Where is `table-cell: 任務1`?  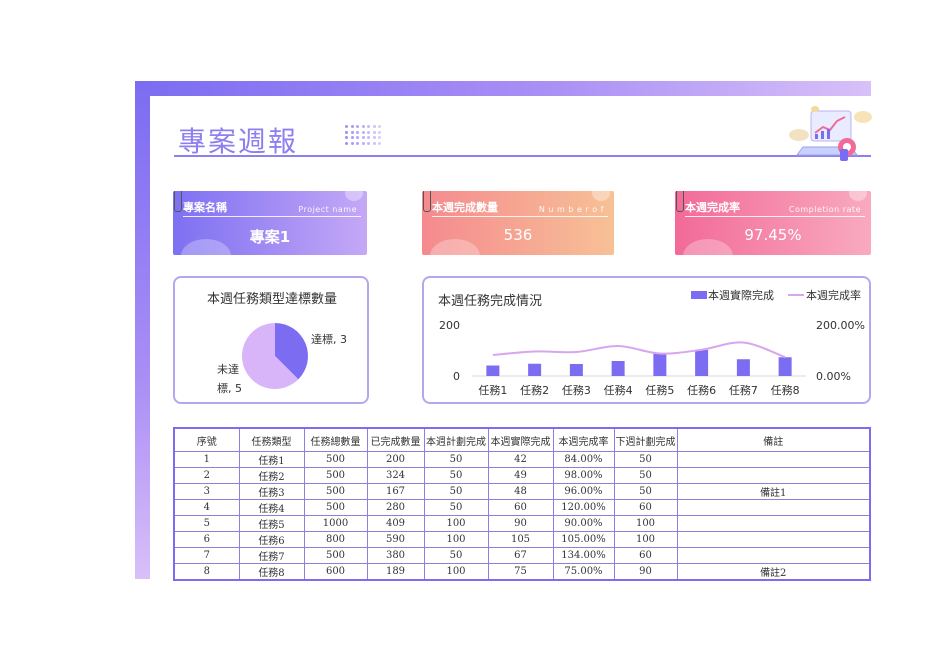
table-cell: 任務1 is located at coordinates (271, 459).